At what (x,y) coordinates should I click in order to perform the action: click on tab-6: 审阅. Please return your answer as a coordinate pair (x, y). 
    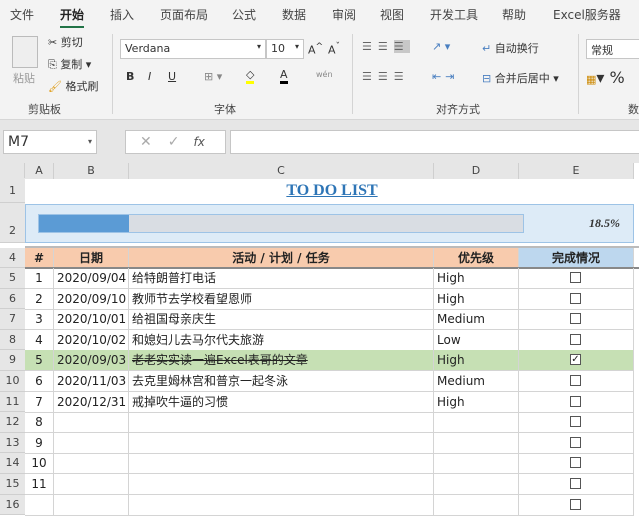
    Looking at the image, I should click on (344, 14).